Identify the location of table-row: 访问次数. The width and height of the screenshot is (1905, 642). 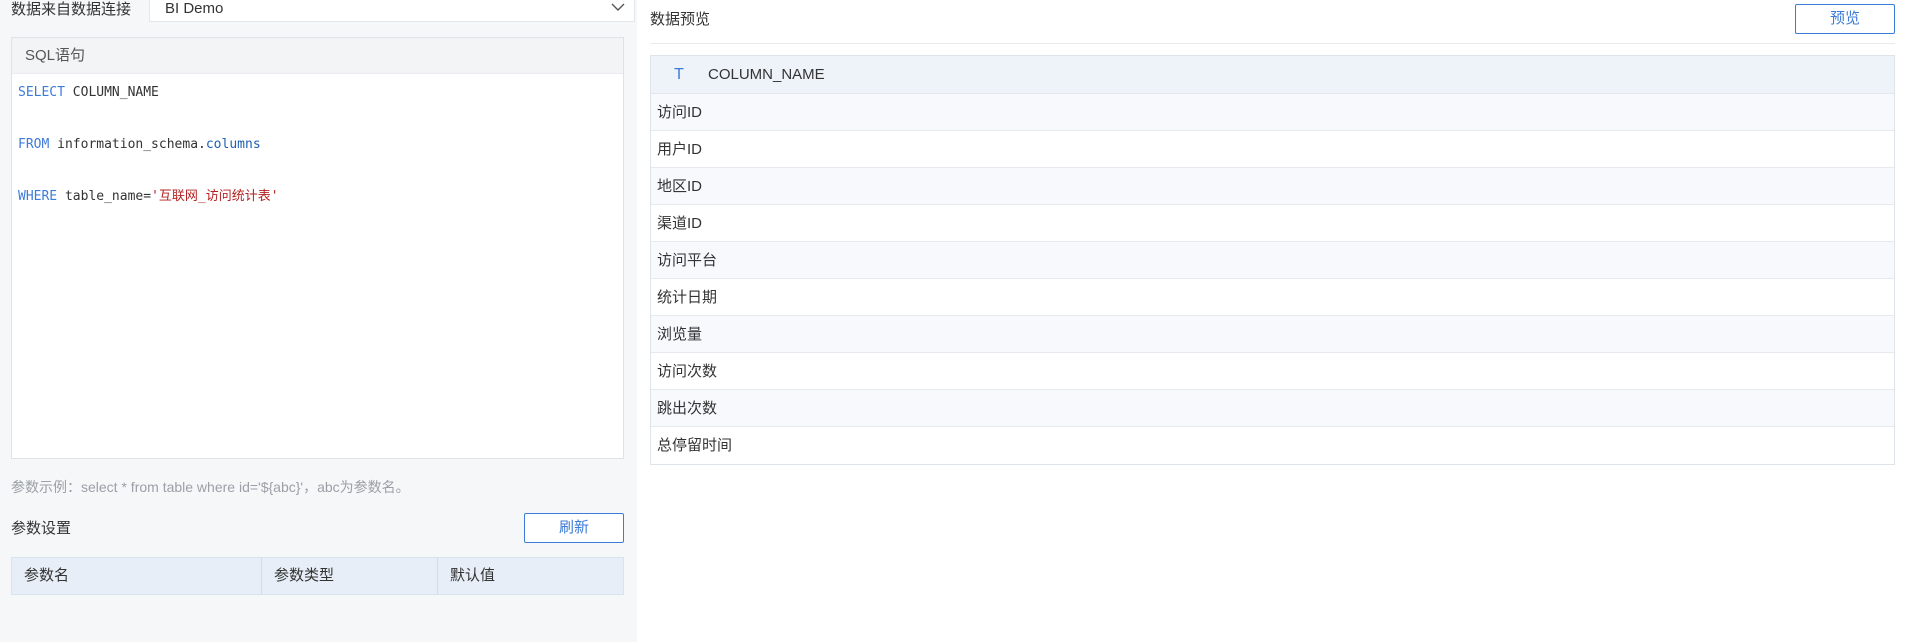
(1272, 371).